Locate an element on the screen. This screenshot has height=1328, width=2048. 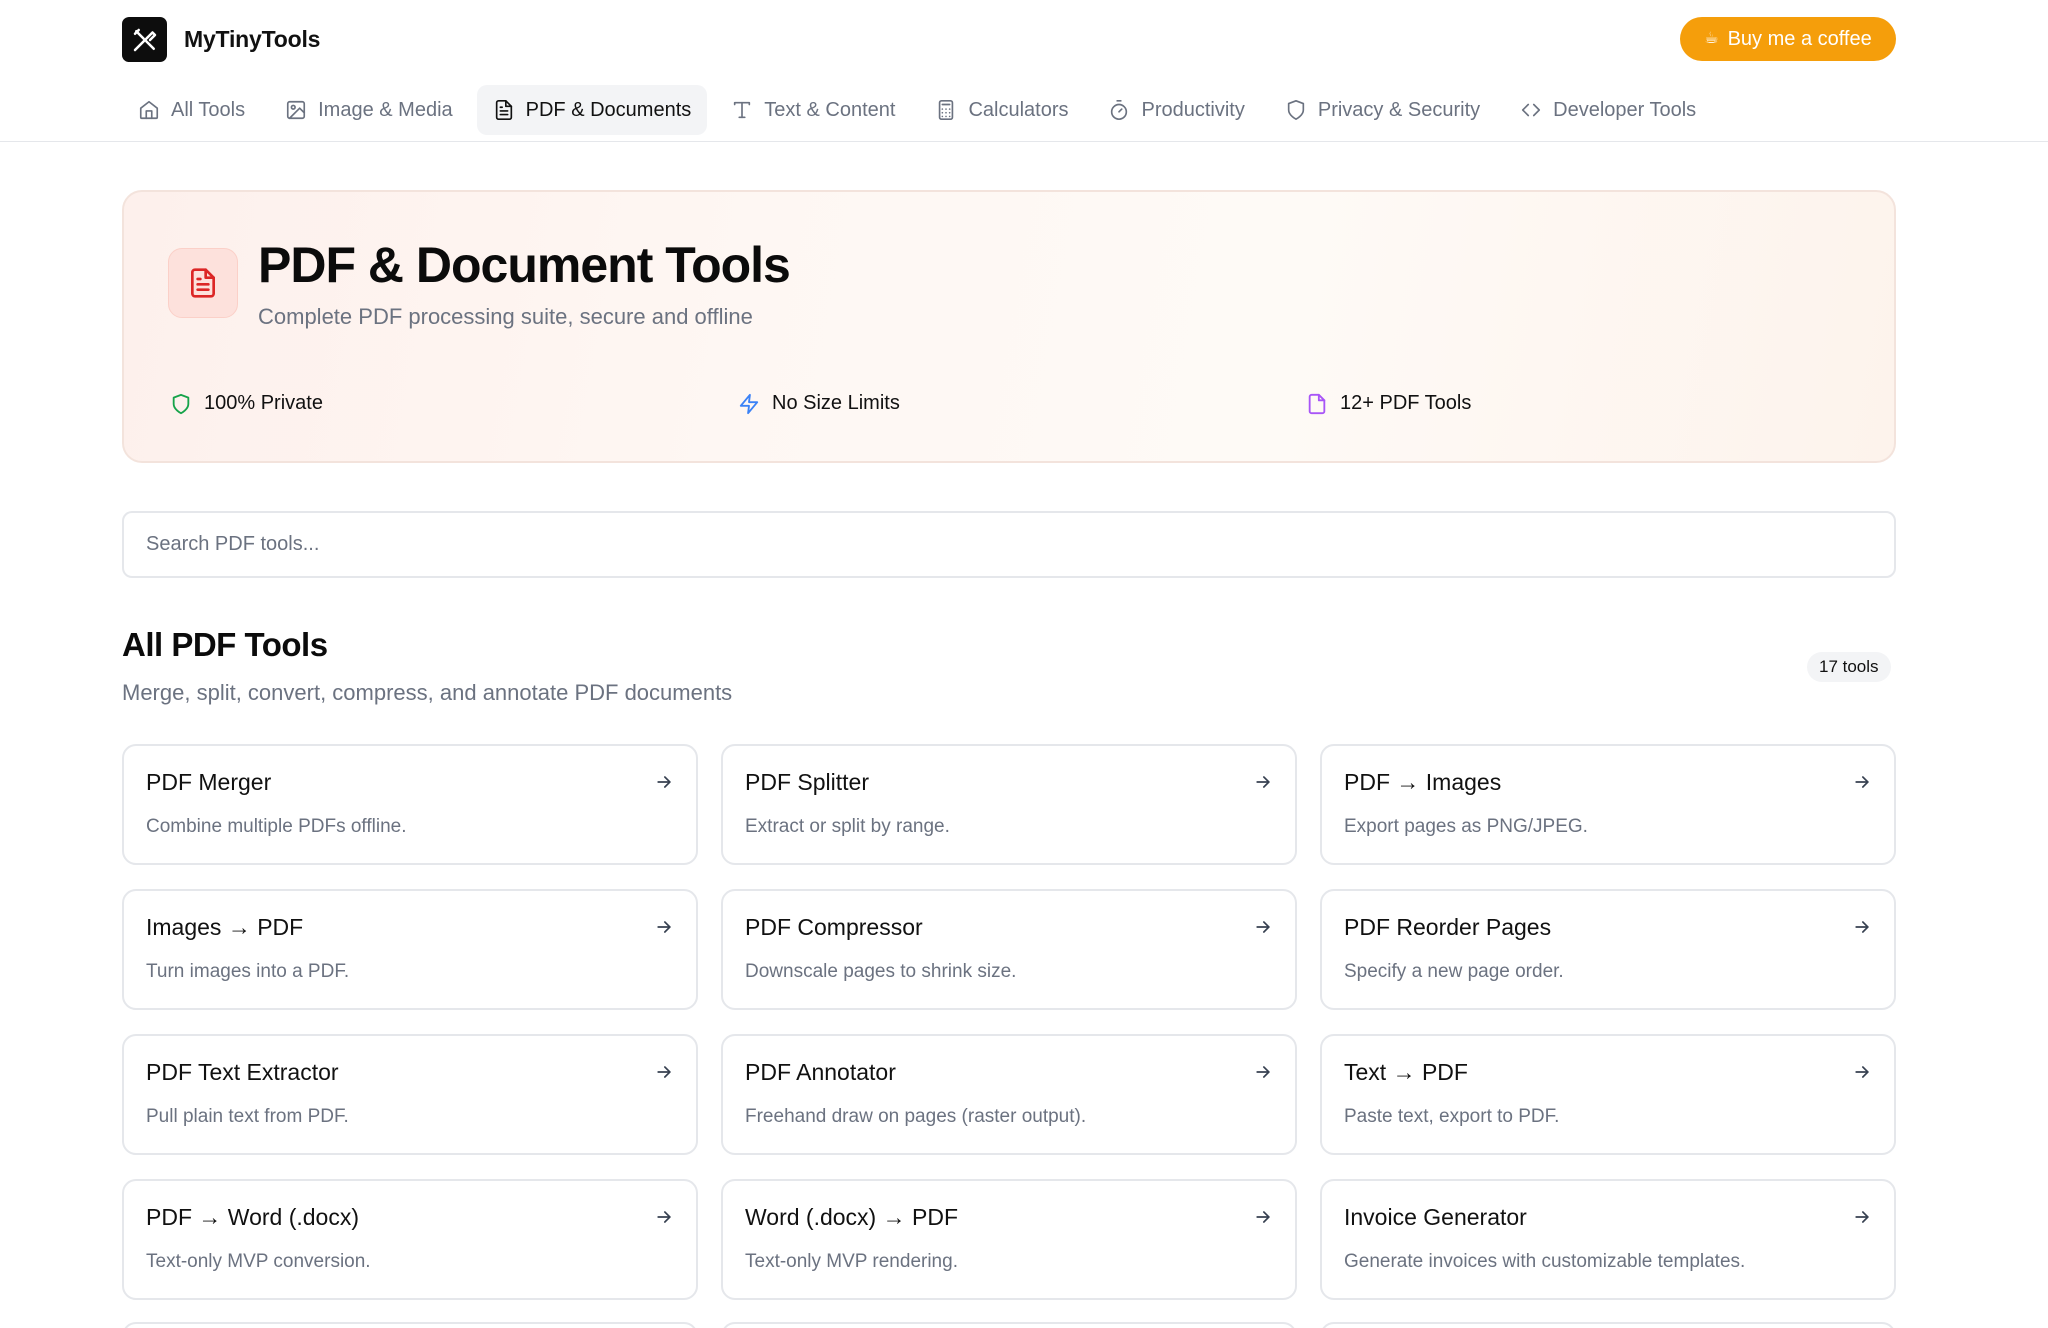
home-icon is located at coordinates (149, 110).